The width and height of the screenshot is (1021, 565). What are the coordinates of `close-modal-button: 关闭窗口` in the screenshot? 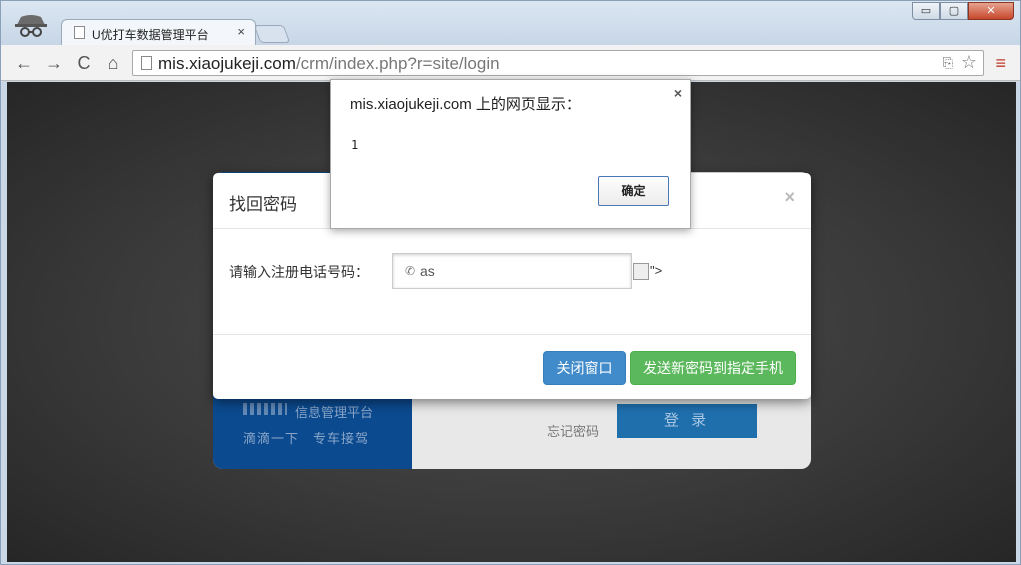 It's located at (584, 368).